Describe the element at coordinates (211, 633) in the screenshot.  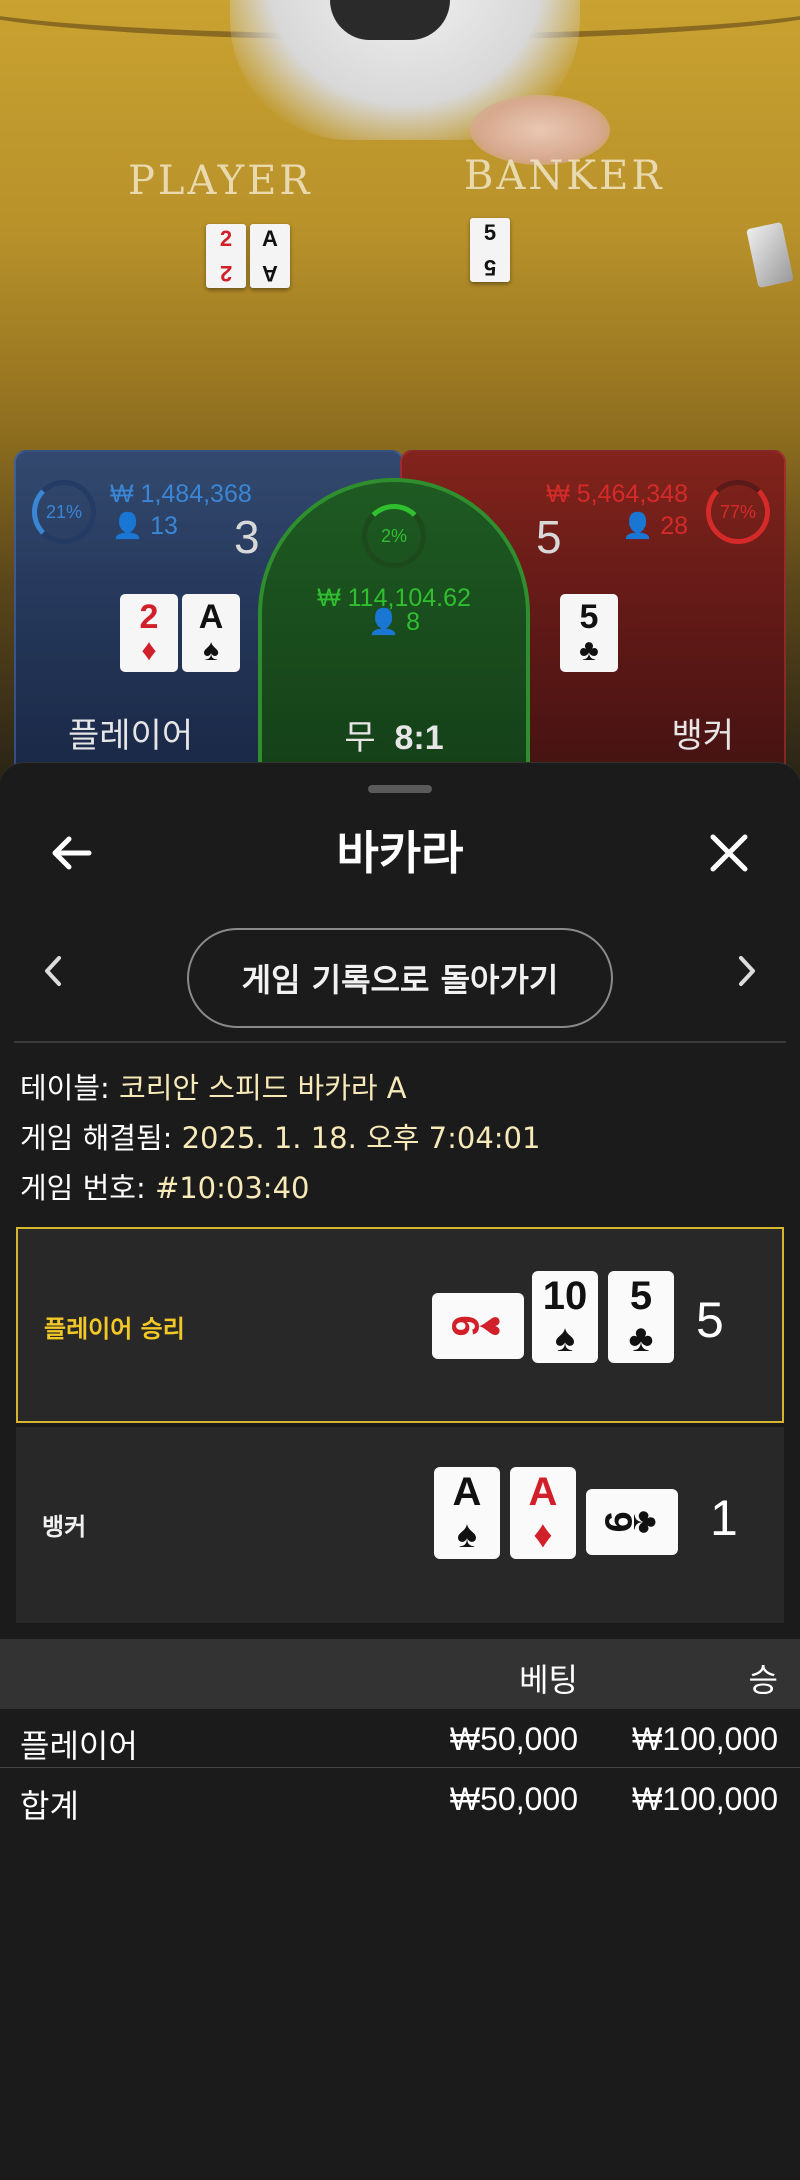
I see `player-card: A ♠` at that location.